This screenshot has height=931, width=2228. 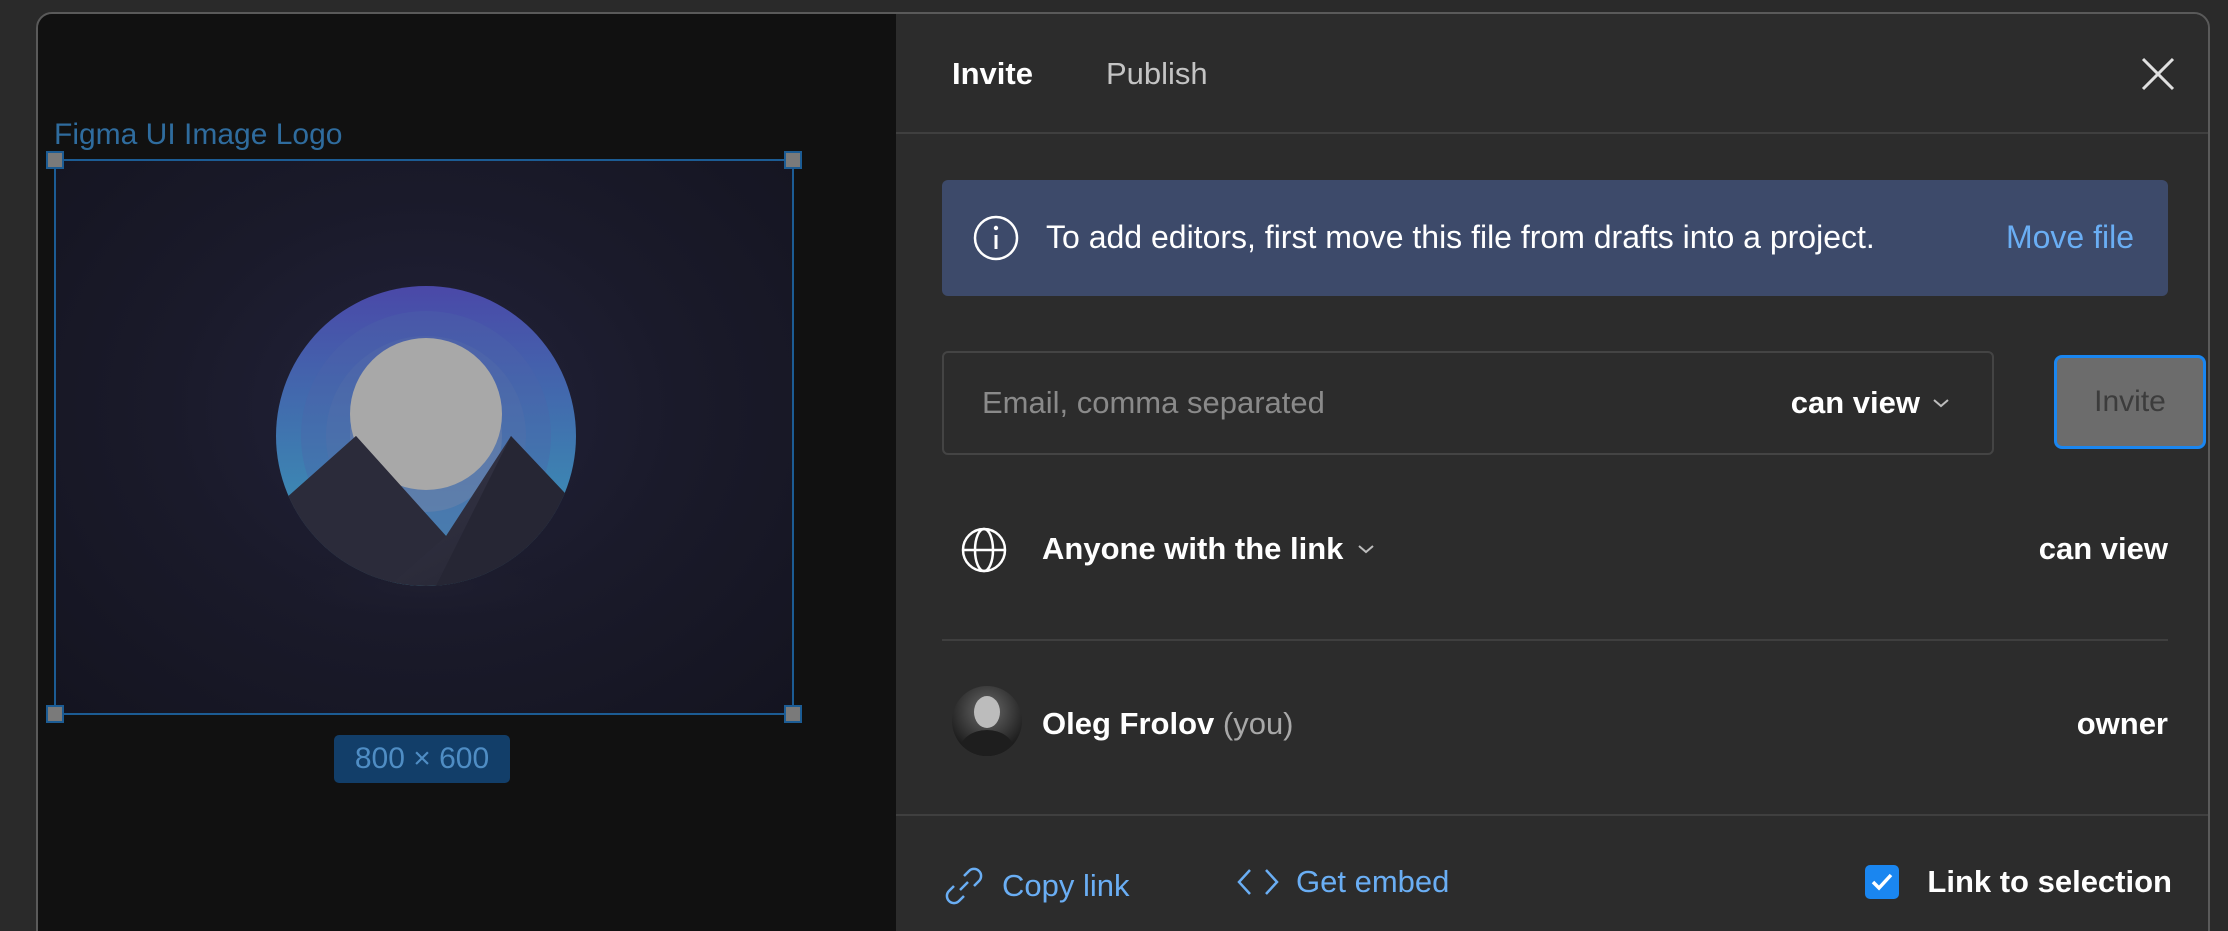 What do you see at coordinates (2049, 881) in the screenshot?
I see `link-to-selection-label: Link to selection` at bounding box center [2049, 881].